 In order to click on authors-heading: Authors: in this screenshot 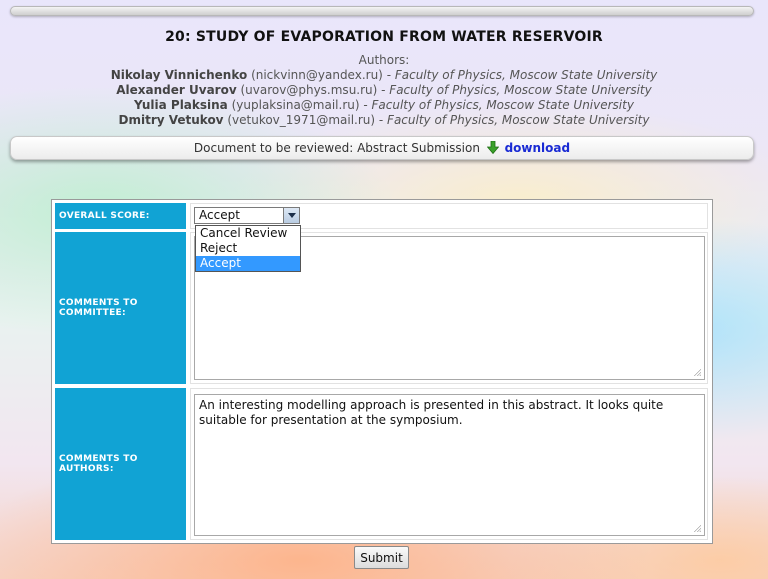, I will do `click(384, 60)`.